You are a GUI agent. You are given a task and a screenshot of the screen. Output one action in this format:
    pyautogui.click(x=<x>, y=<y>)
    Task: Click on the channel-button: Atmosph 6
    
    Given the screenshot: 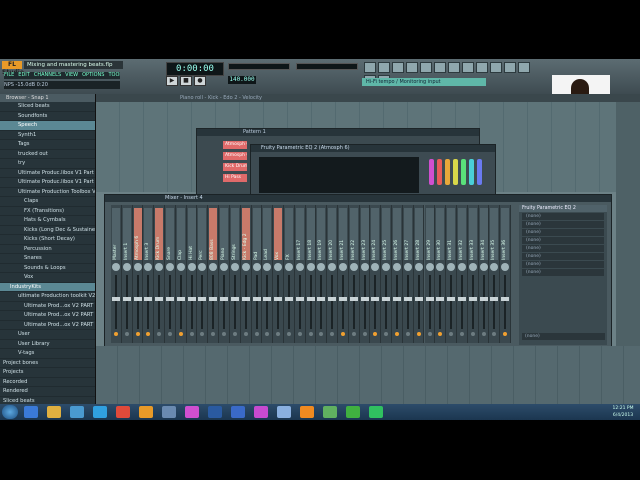 What is the action you would take?
    pyautogui.click(x=235, y=156)
    